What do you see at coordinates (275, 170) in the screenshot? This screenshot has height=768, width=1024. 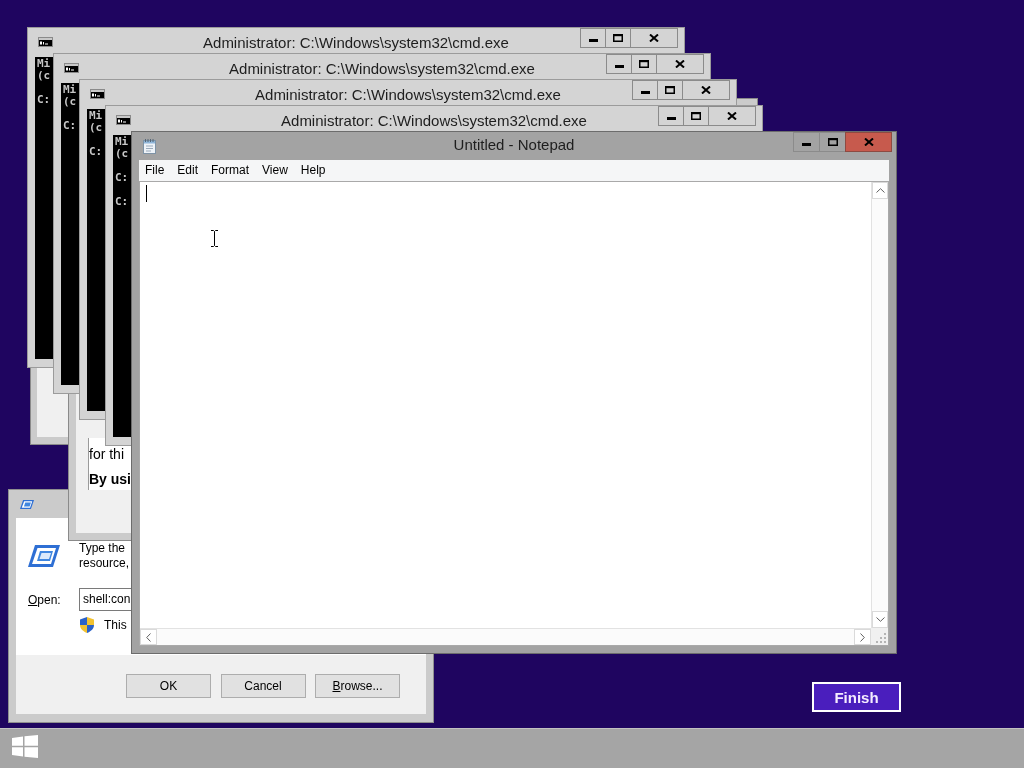 I see `menu-item: View` at bounding box center [275, 170].